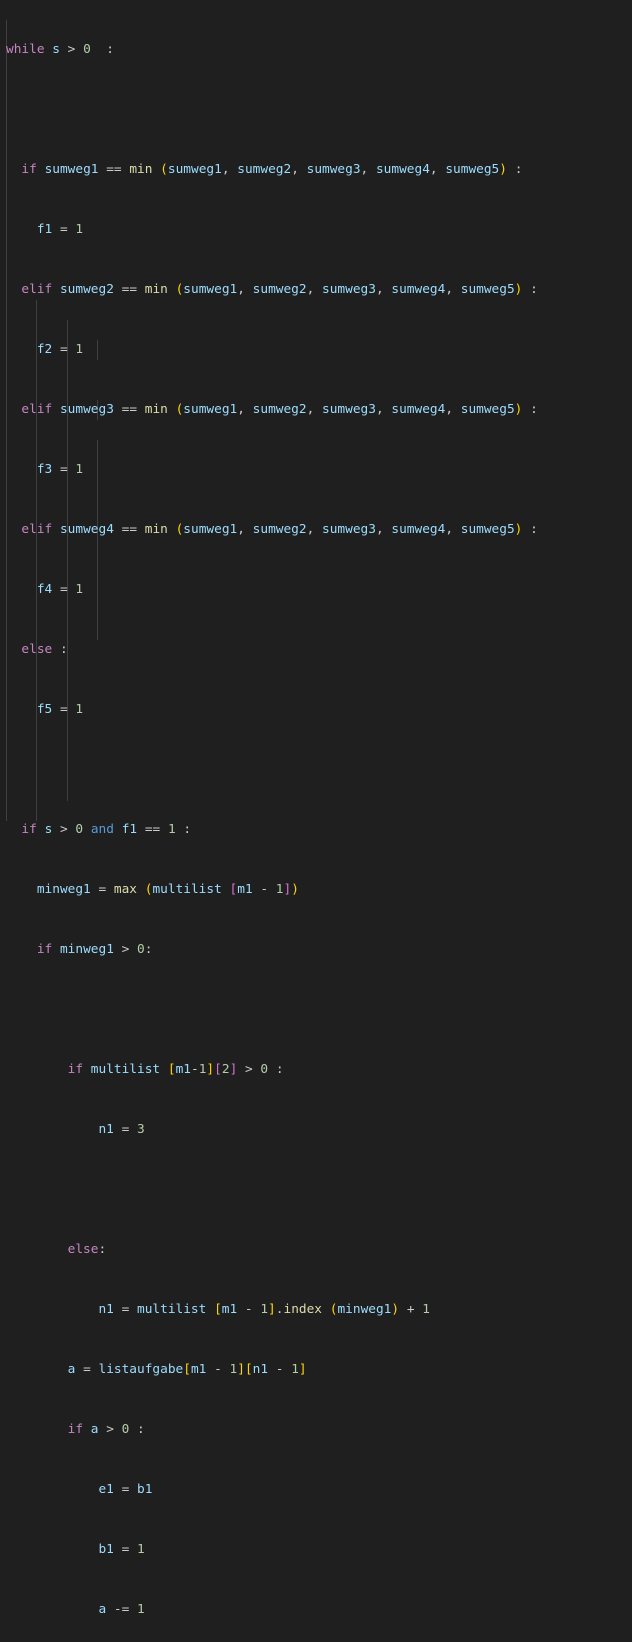 The image size is (632, 1642). What do you see at coordinates (121, 1129) in the screenshot?
I see `code-line: n1 = 3` at bounding box center [121, 1129].